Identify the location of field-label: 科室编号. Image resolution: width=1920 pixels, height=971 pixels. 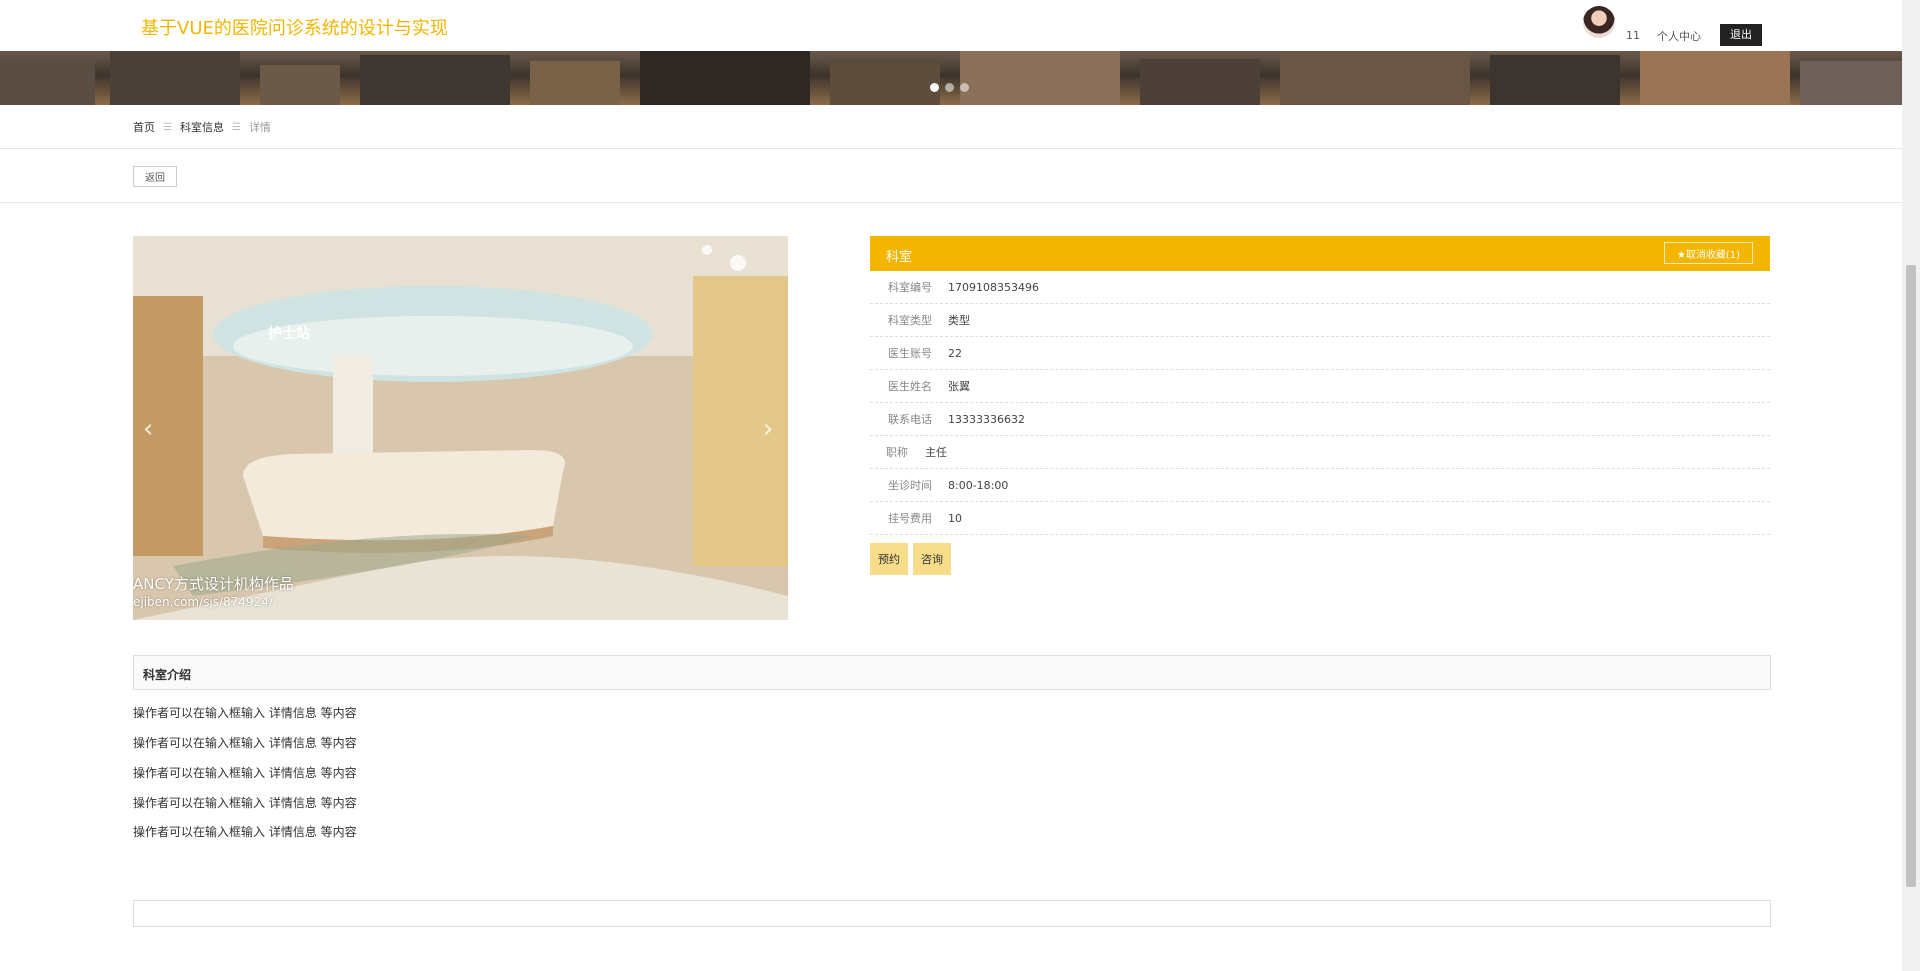
(910, 287).